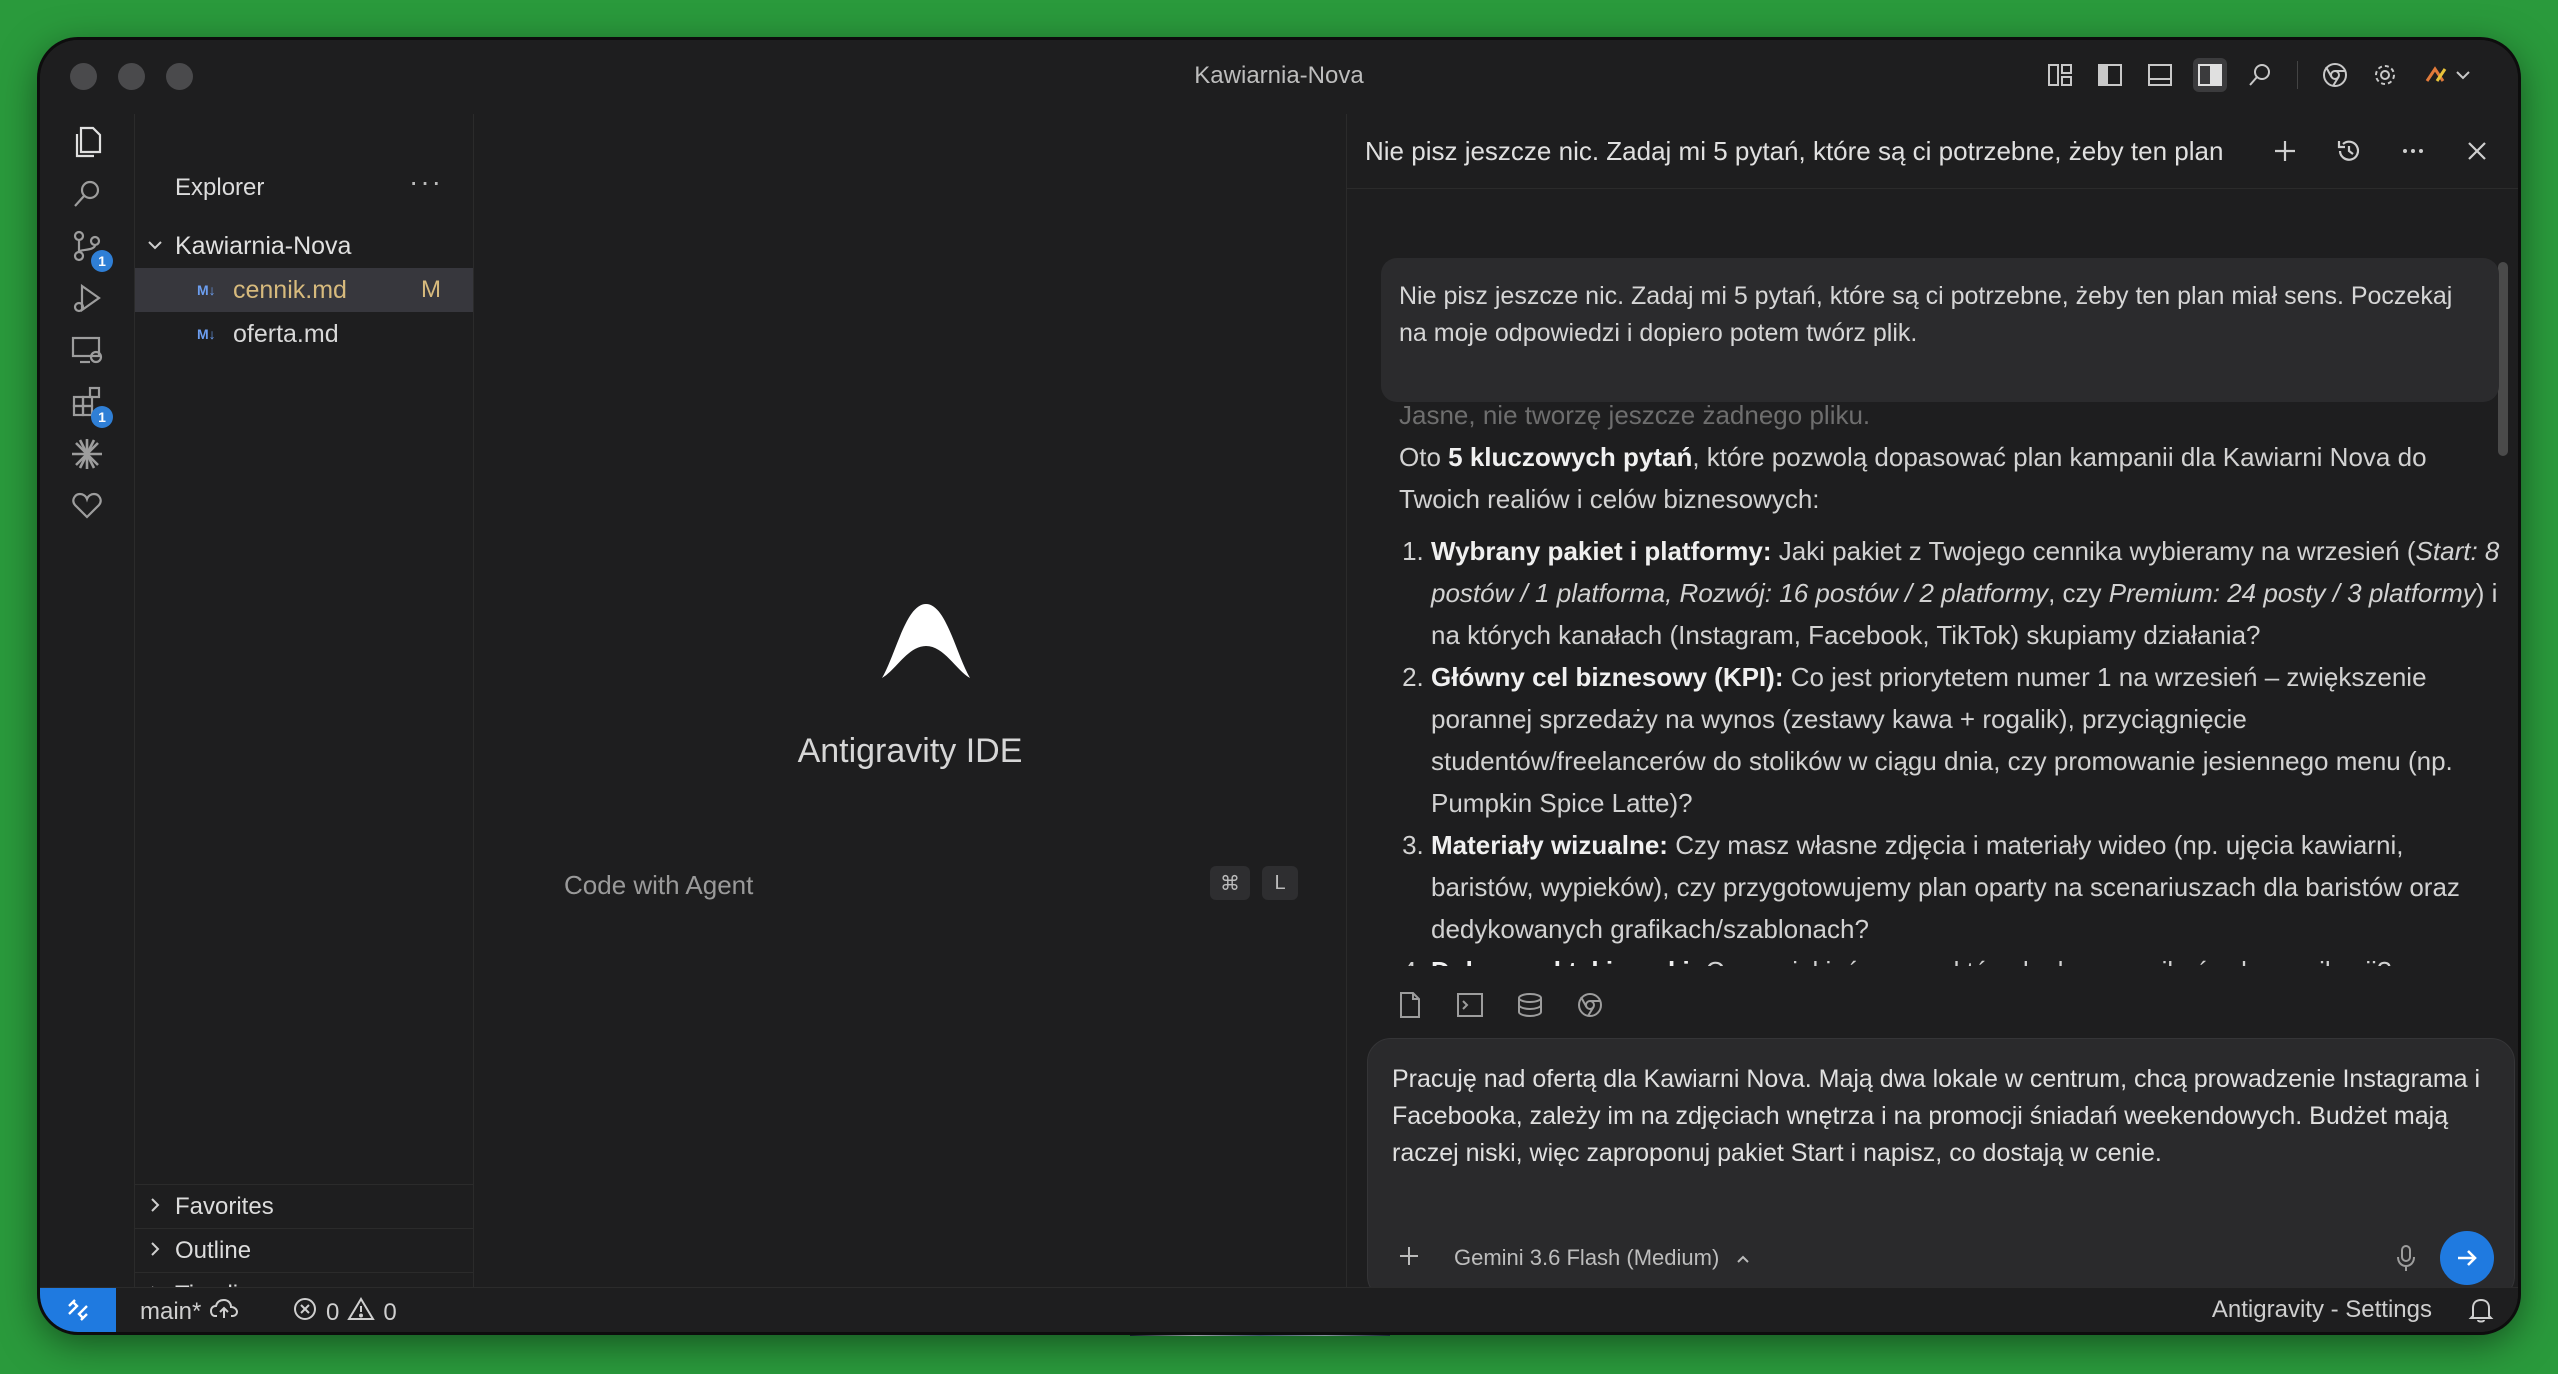 This screenshot has height=1374, width=2558. What do you see at coordinates (1230, 883) in the screenshot?
I see `shortcut-cmd-key: ⌘` at bounding box center [1230, 883].